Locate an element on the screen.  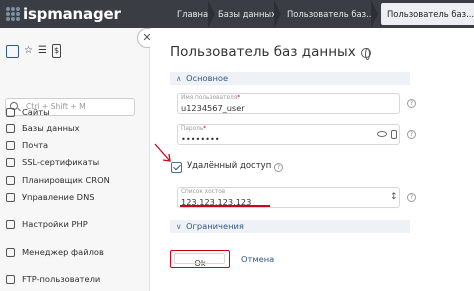
globe-icon is located at coordinates (366, 54).